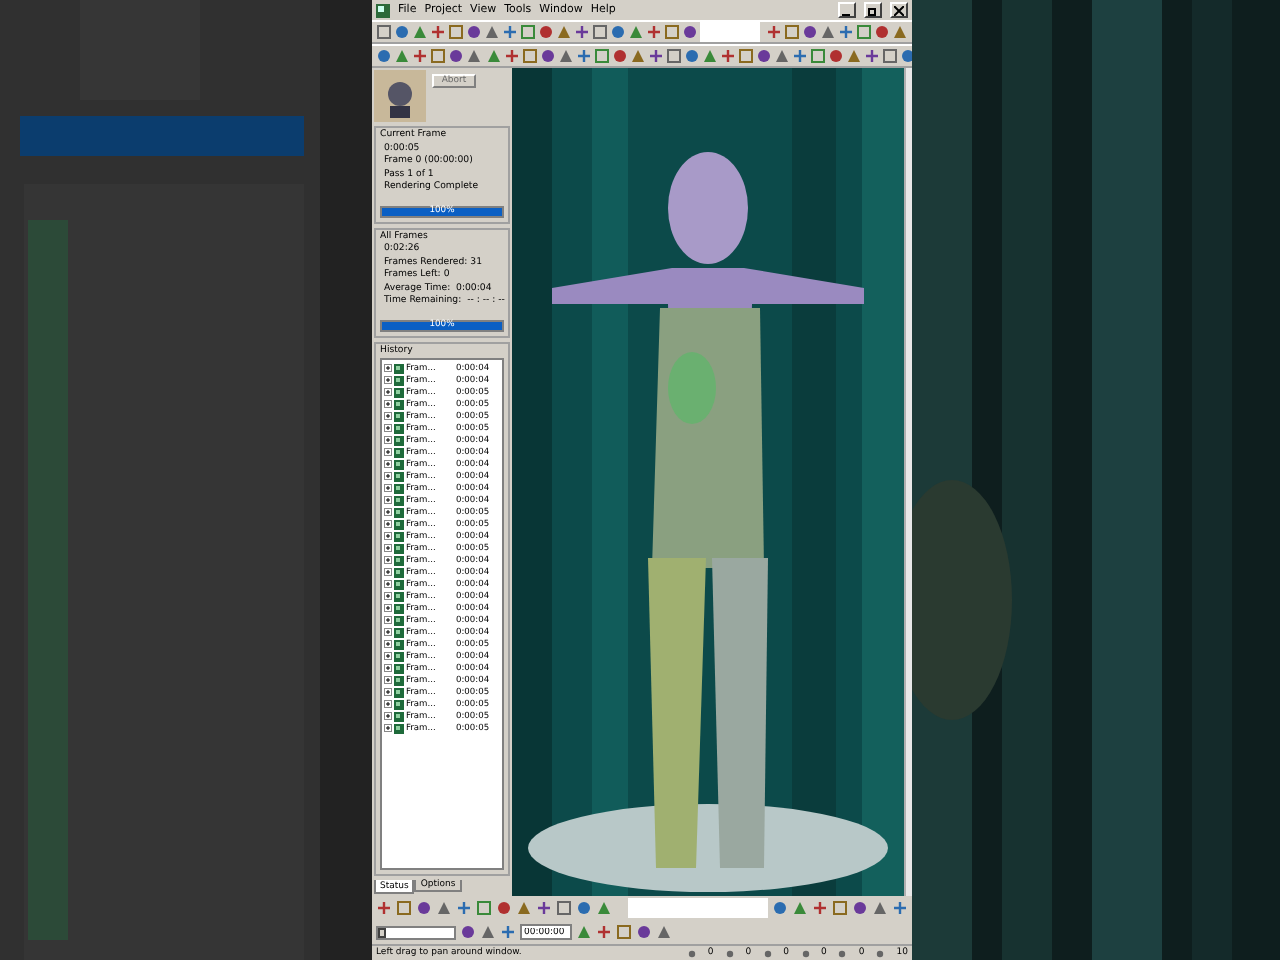  What do you see at coordinates (416, 932) in the screenshot?
I see `time-slider` at bounding box center [416, 932].